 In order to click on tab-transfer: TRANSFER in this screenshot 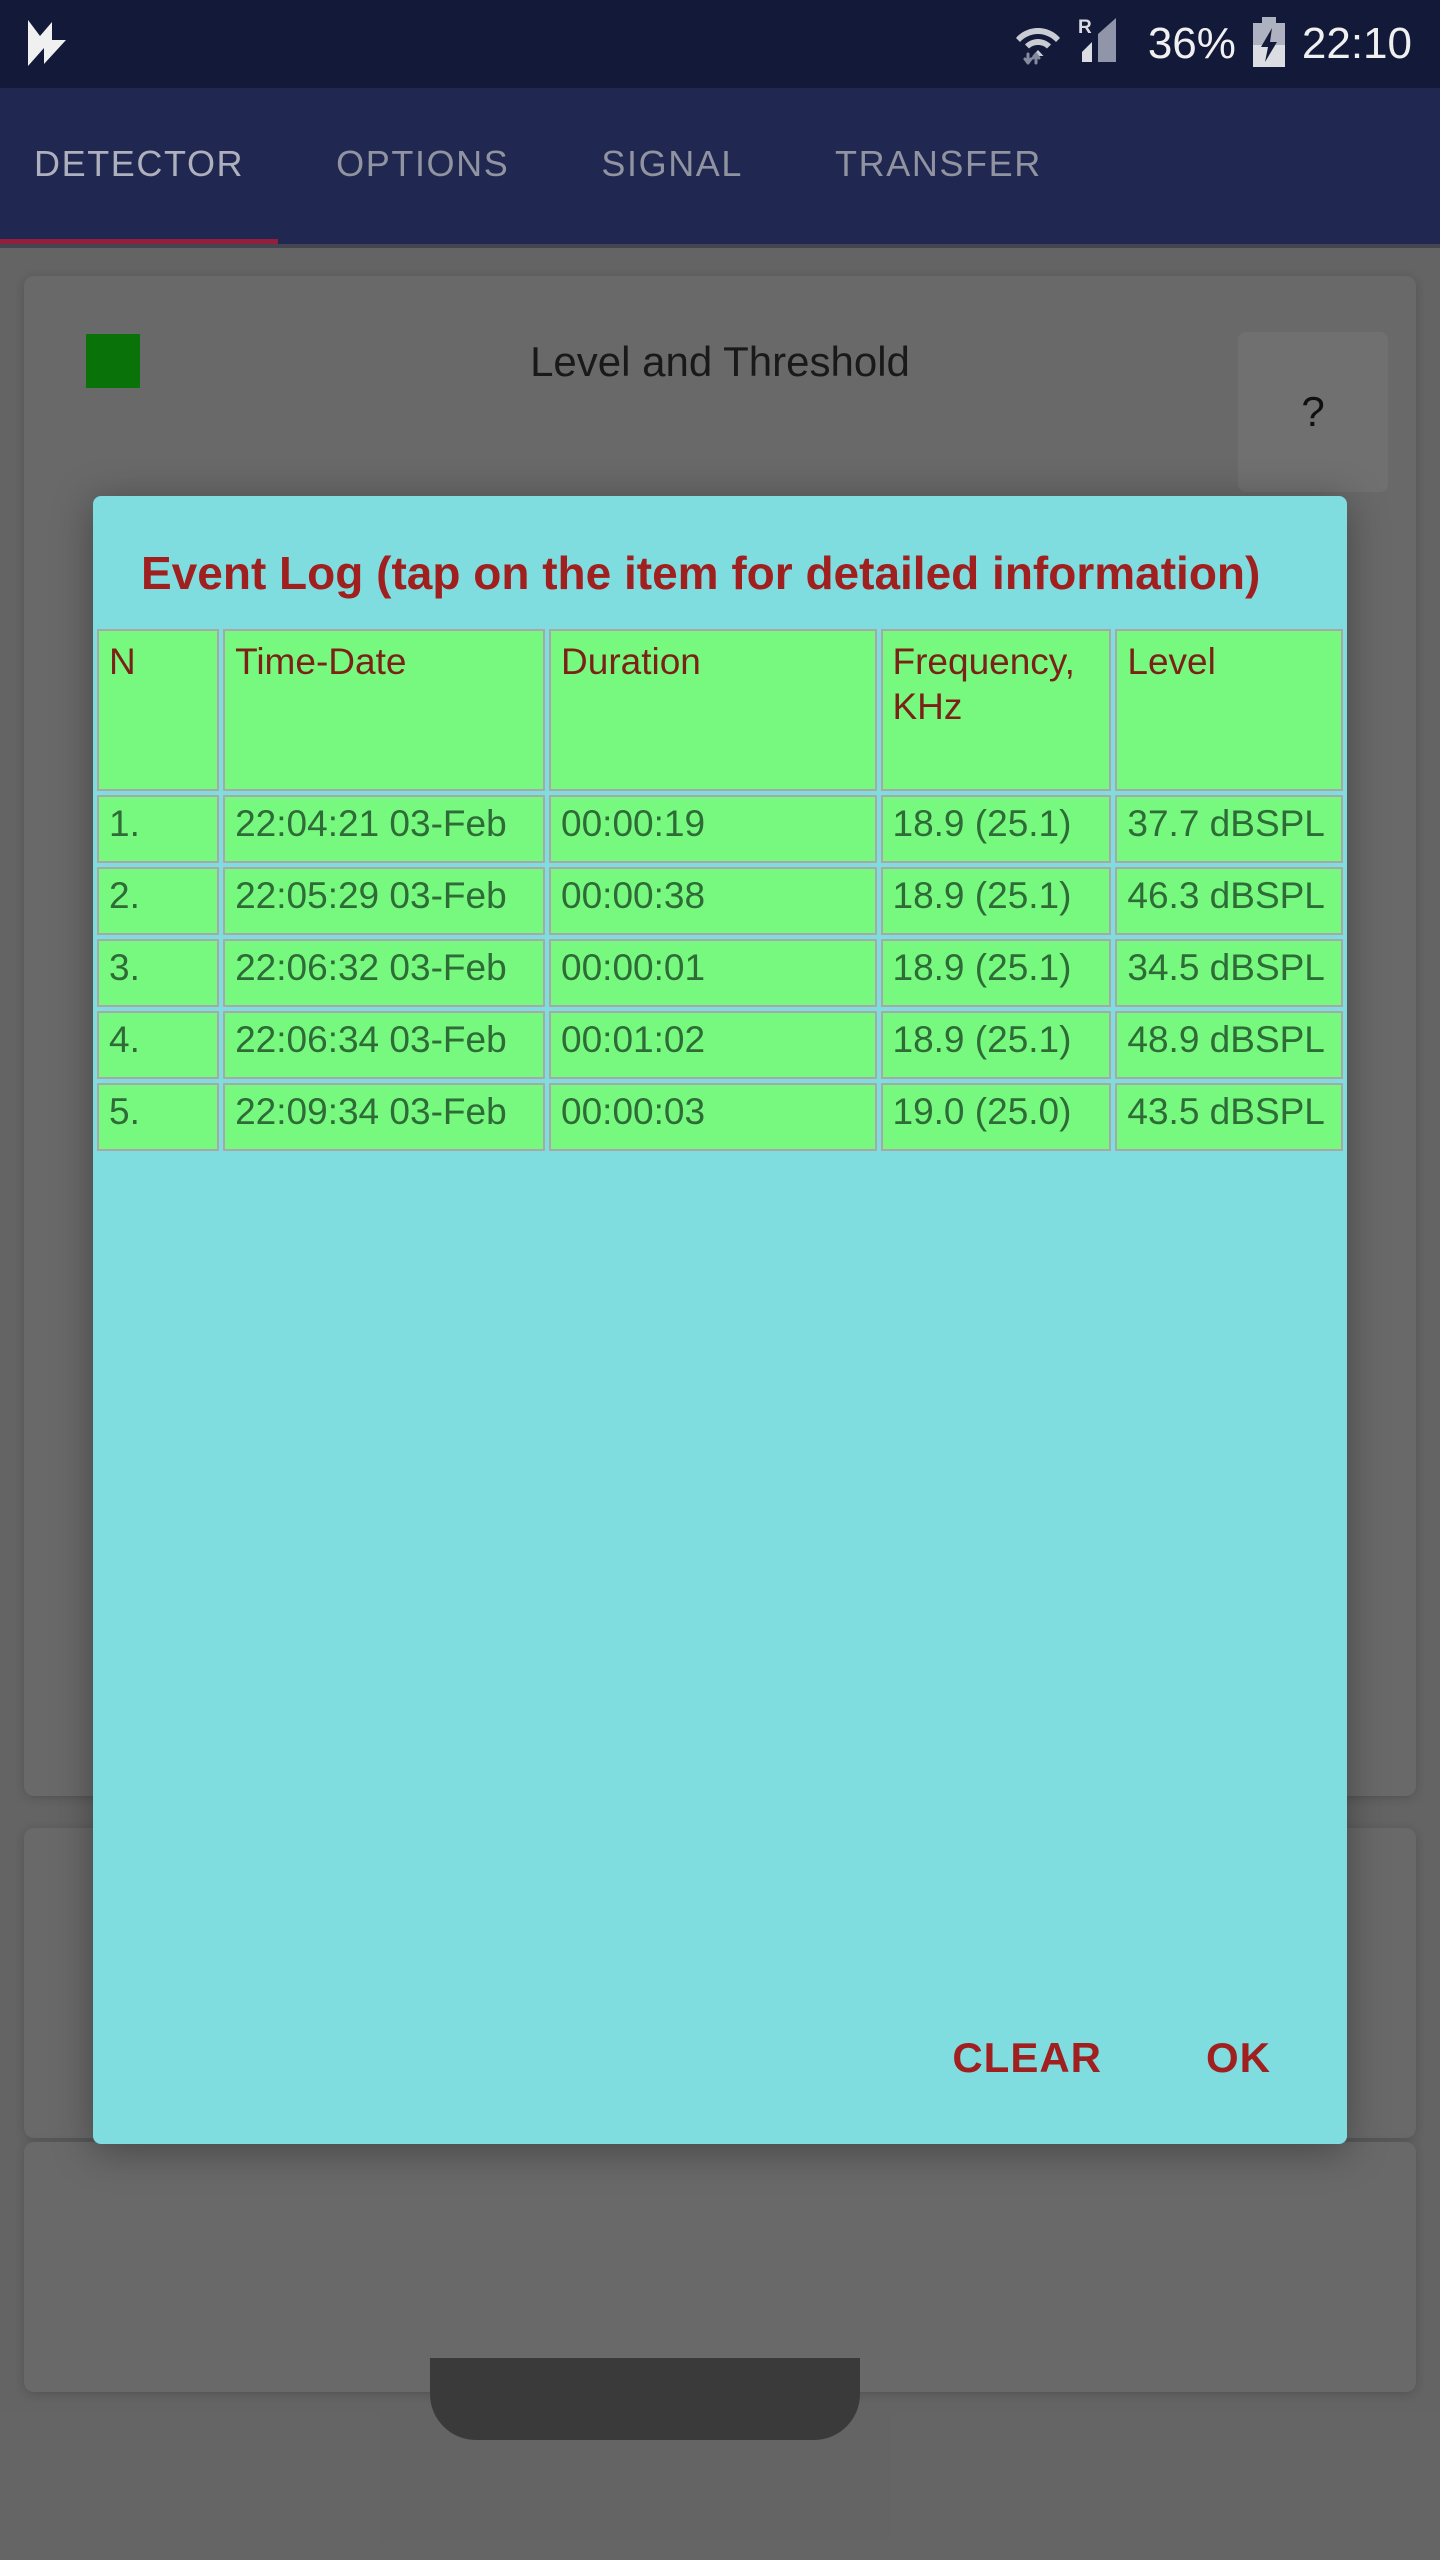, I will do `click(961, 164)`.